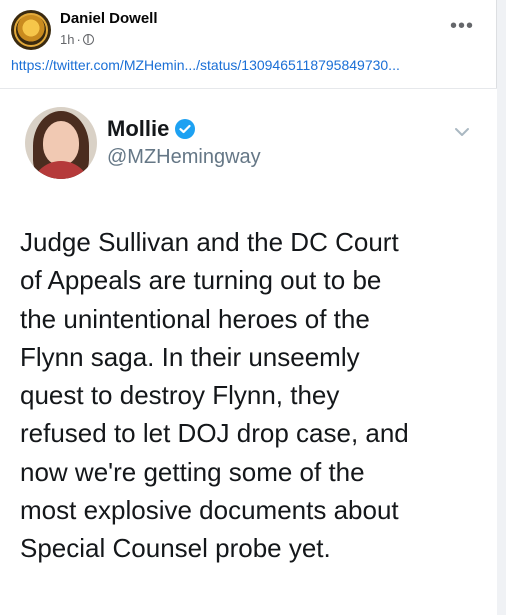 Image resolution: width=506 pixels, height=615 pixels. I want to click on tweet-line: most explosive documents about, so click(209, 510).